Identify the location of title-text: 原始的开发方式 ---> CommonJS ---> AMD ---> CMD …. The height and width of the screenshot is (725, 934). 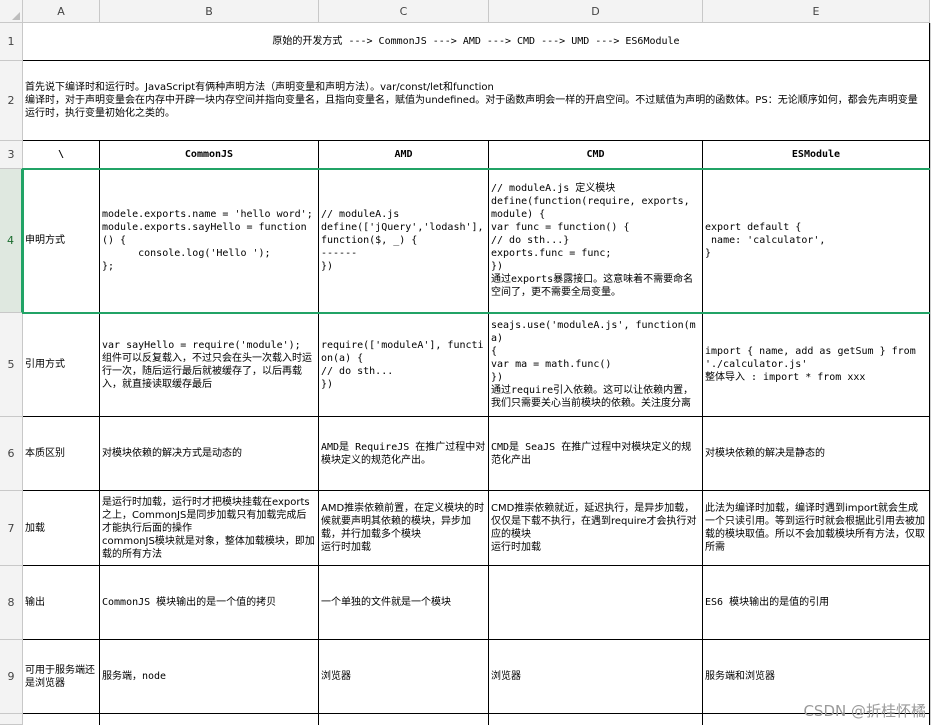
(476, 41).